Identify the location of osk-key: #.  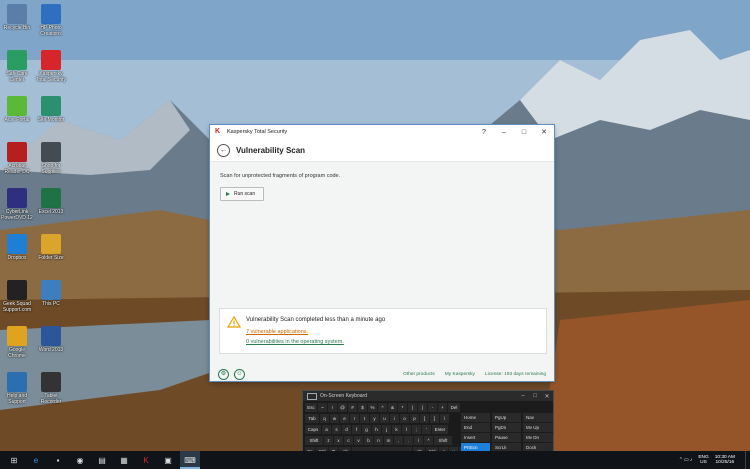
(352, 407).